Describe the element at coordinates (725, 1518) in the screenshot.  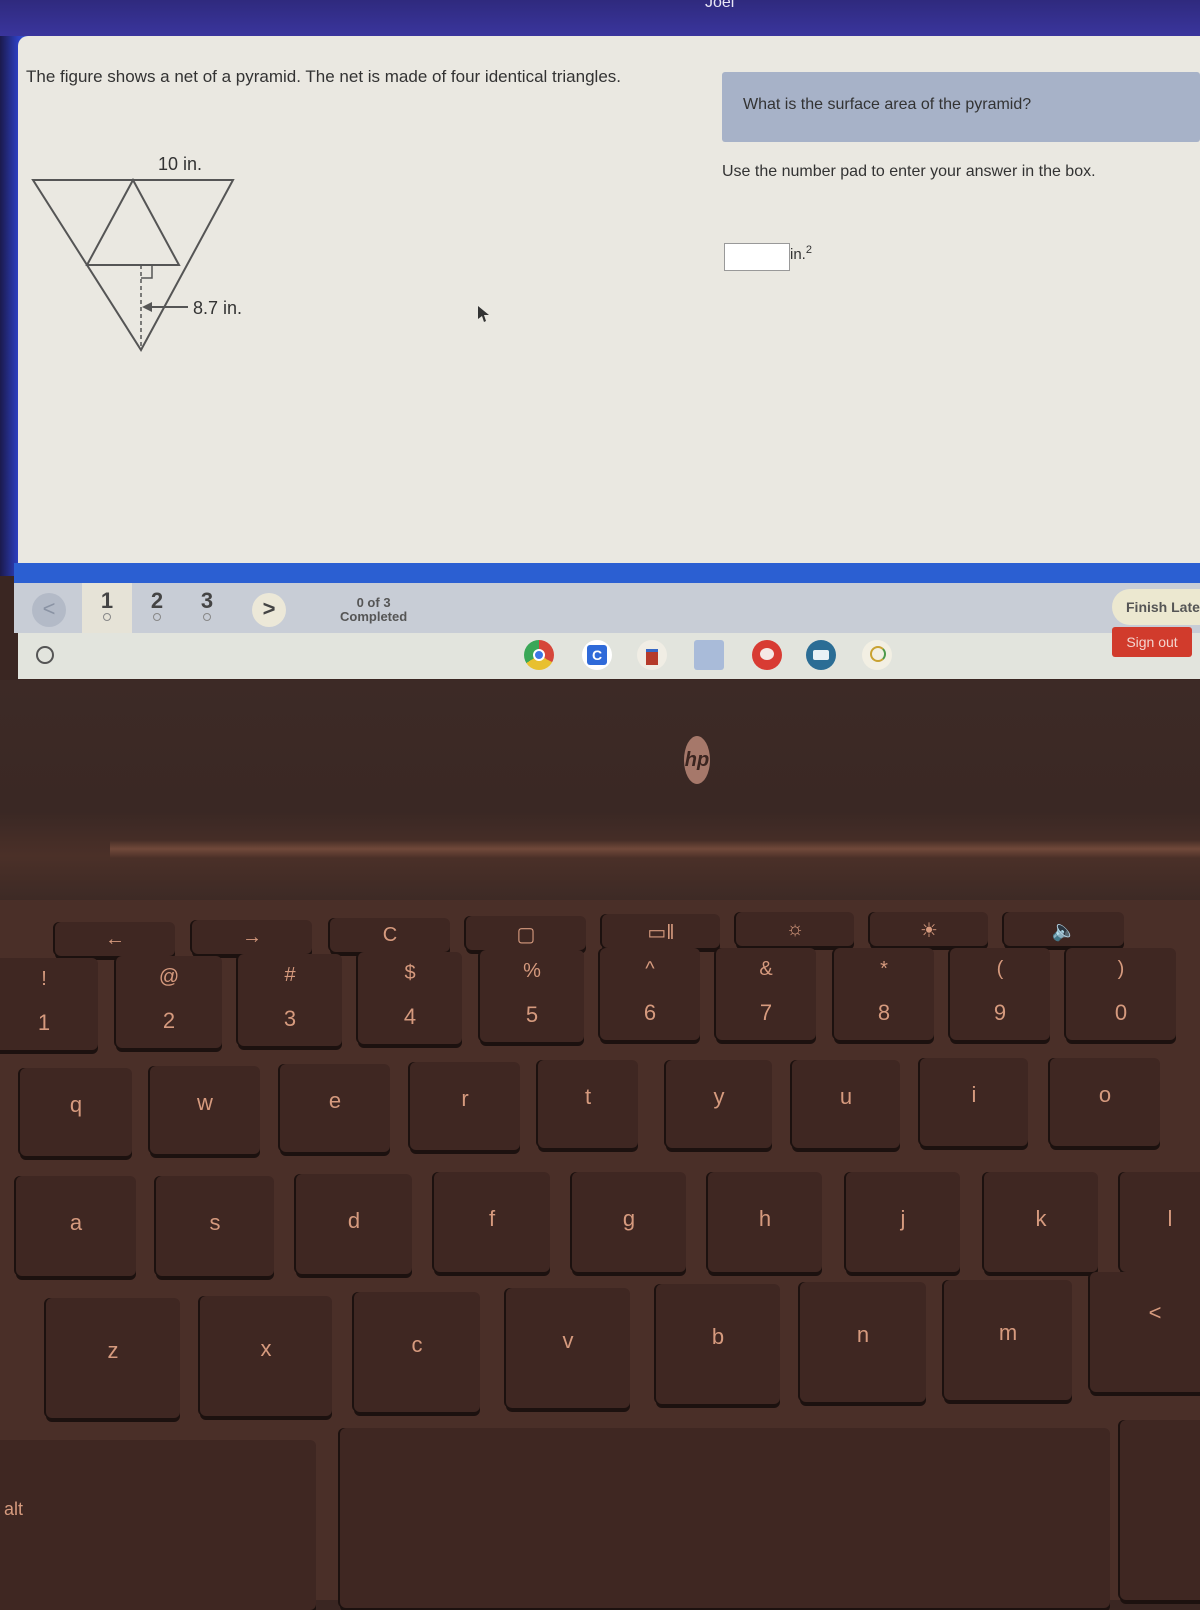
I see `key-space` at that location.